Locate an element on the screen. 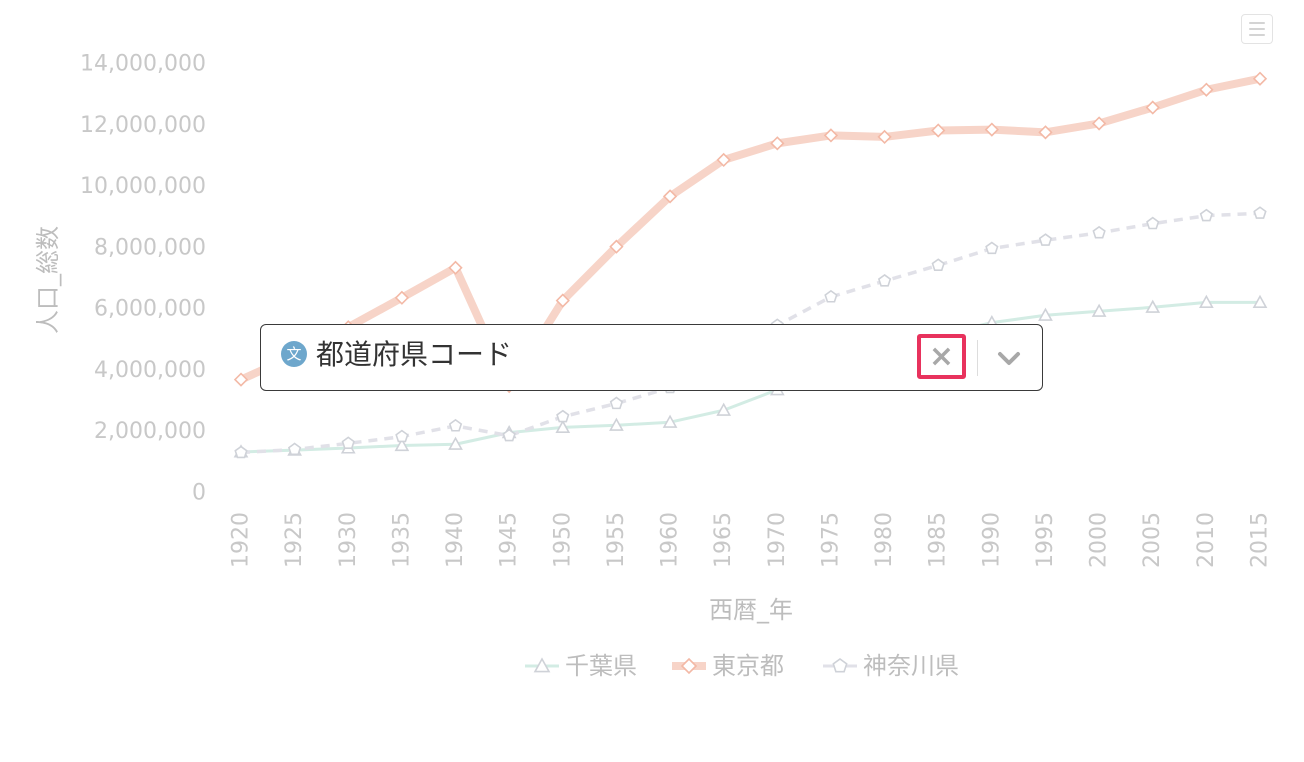  text-type-icon: 文 is located at coordinates (294, 354).